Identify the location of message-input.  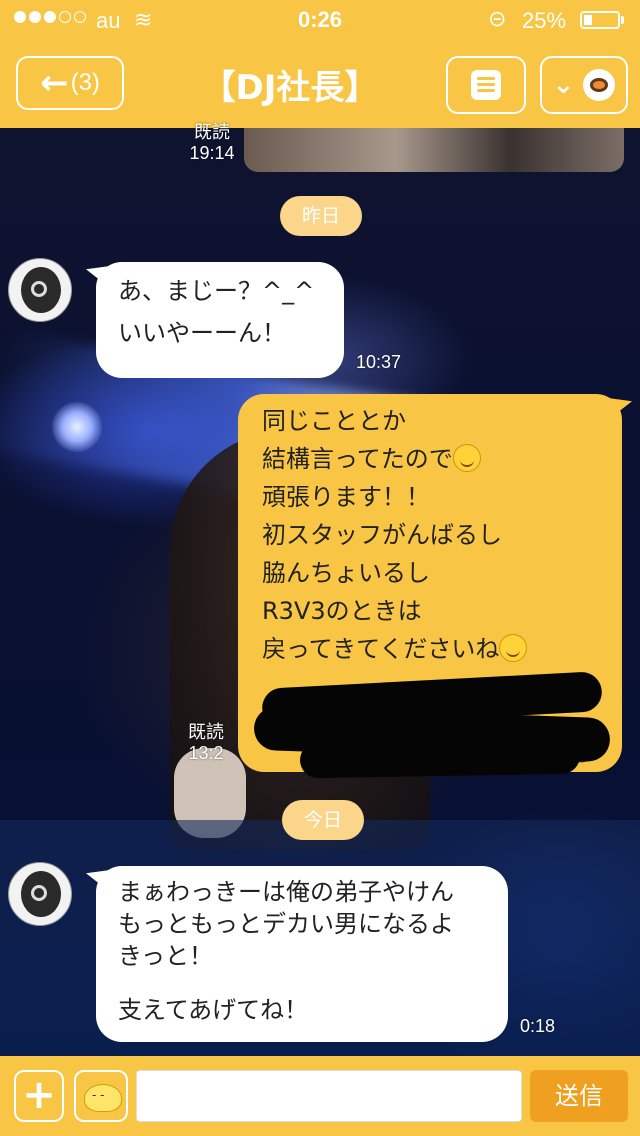
(329, 1096).